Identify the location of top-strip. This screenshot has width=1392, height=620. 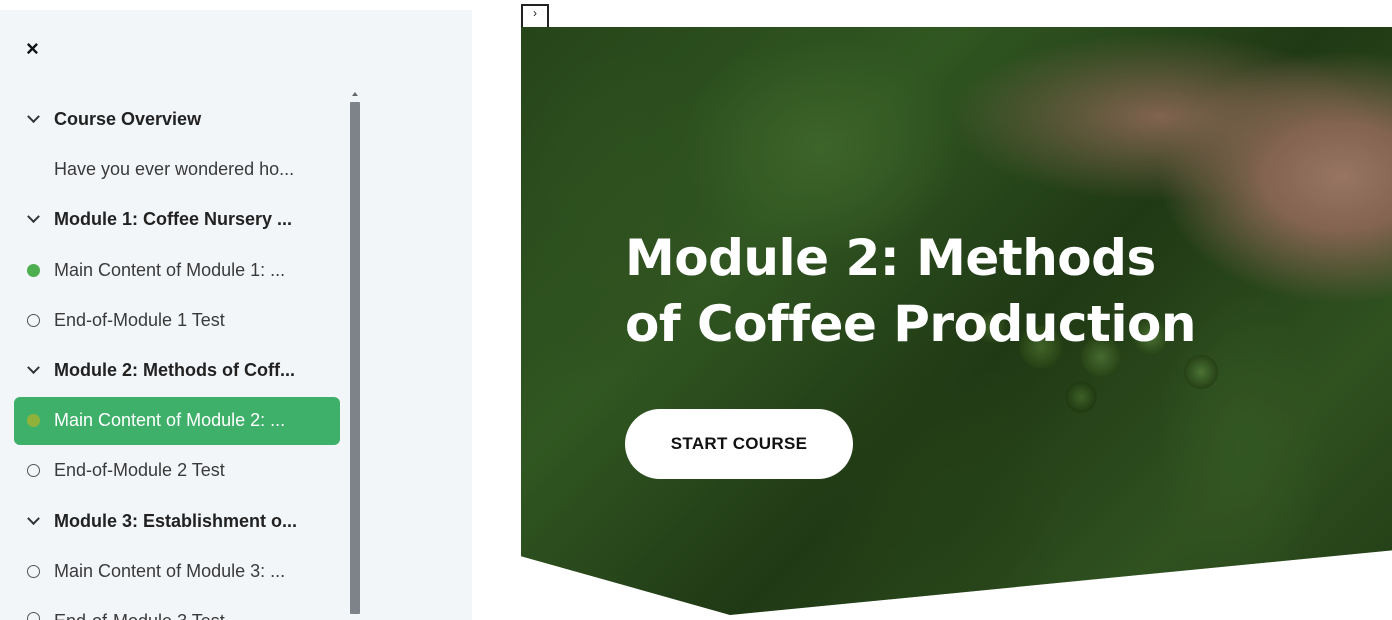
(236, 5).